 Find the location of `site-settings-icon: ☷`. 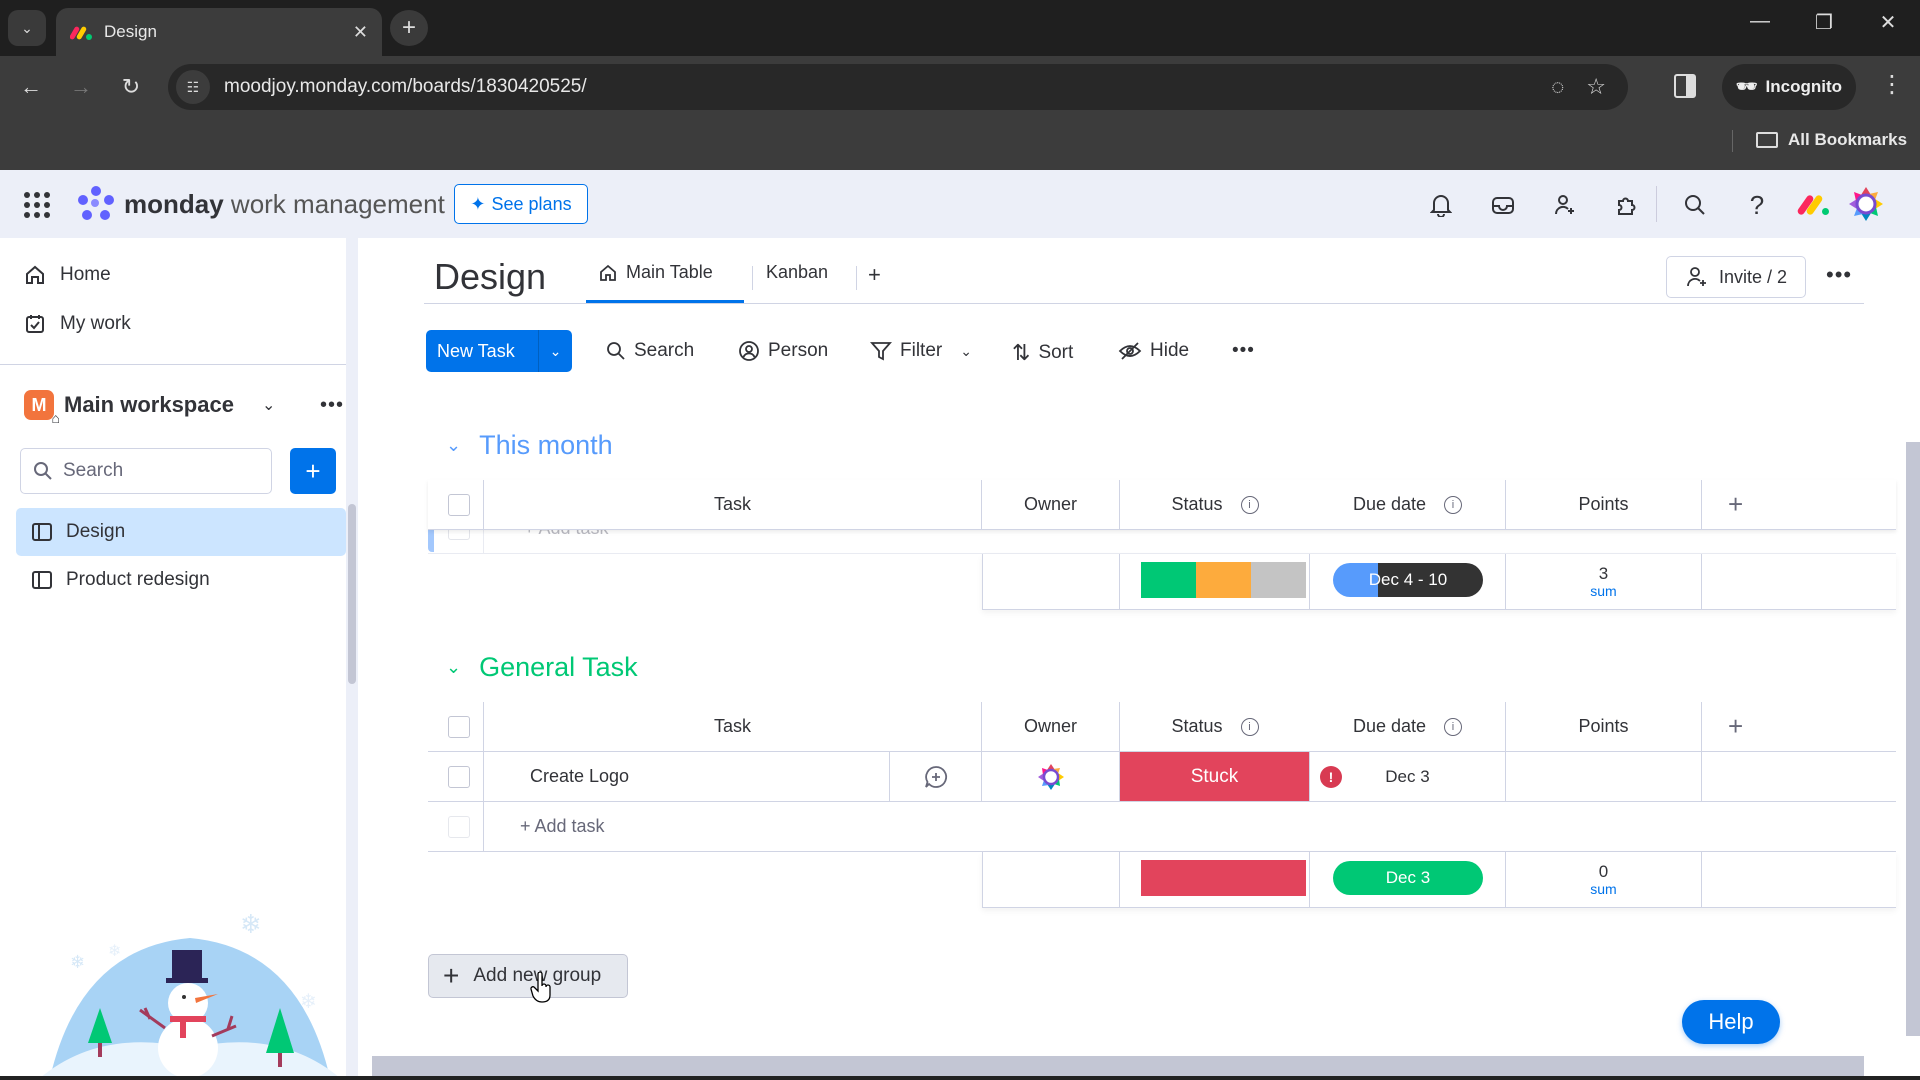

site-settings-icon: ☷ is located at coordinates (193, 87).